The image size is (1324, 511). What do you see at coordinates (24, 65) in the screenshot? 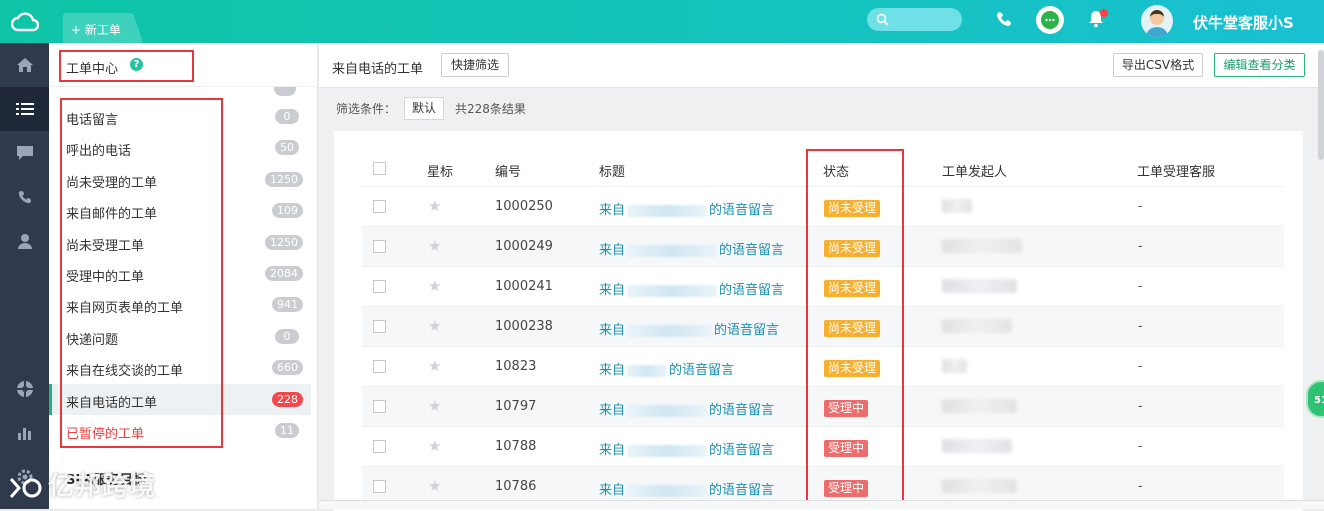
I see `home-icon` at bounding box center [24, 65].